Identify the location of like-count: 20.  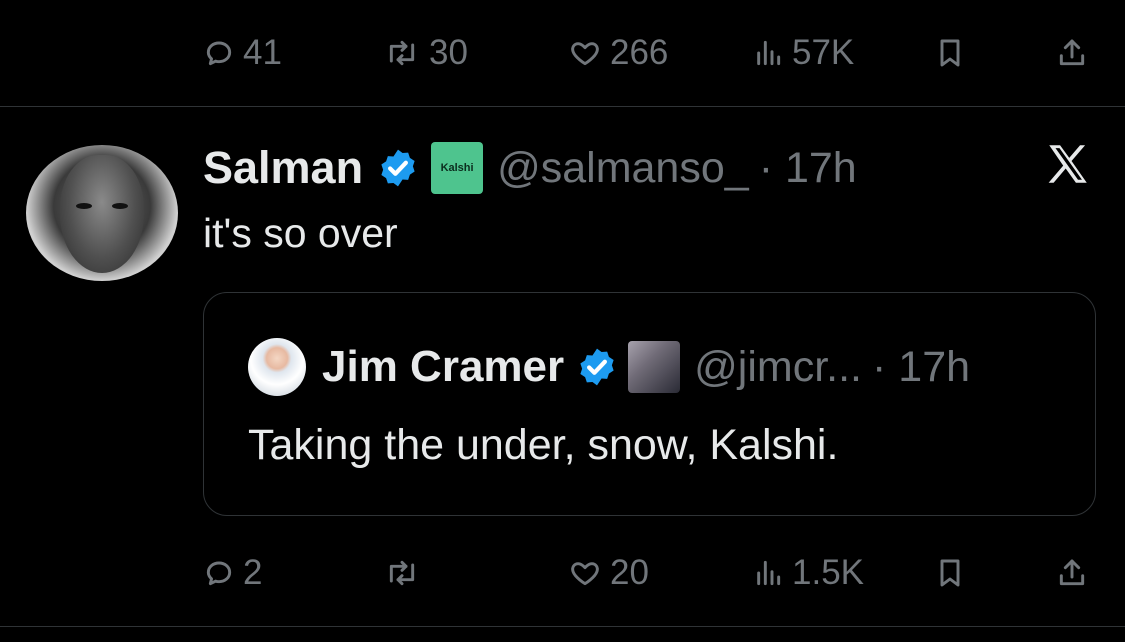
(629, 572).